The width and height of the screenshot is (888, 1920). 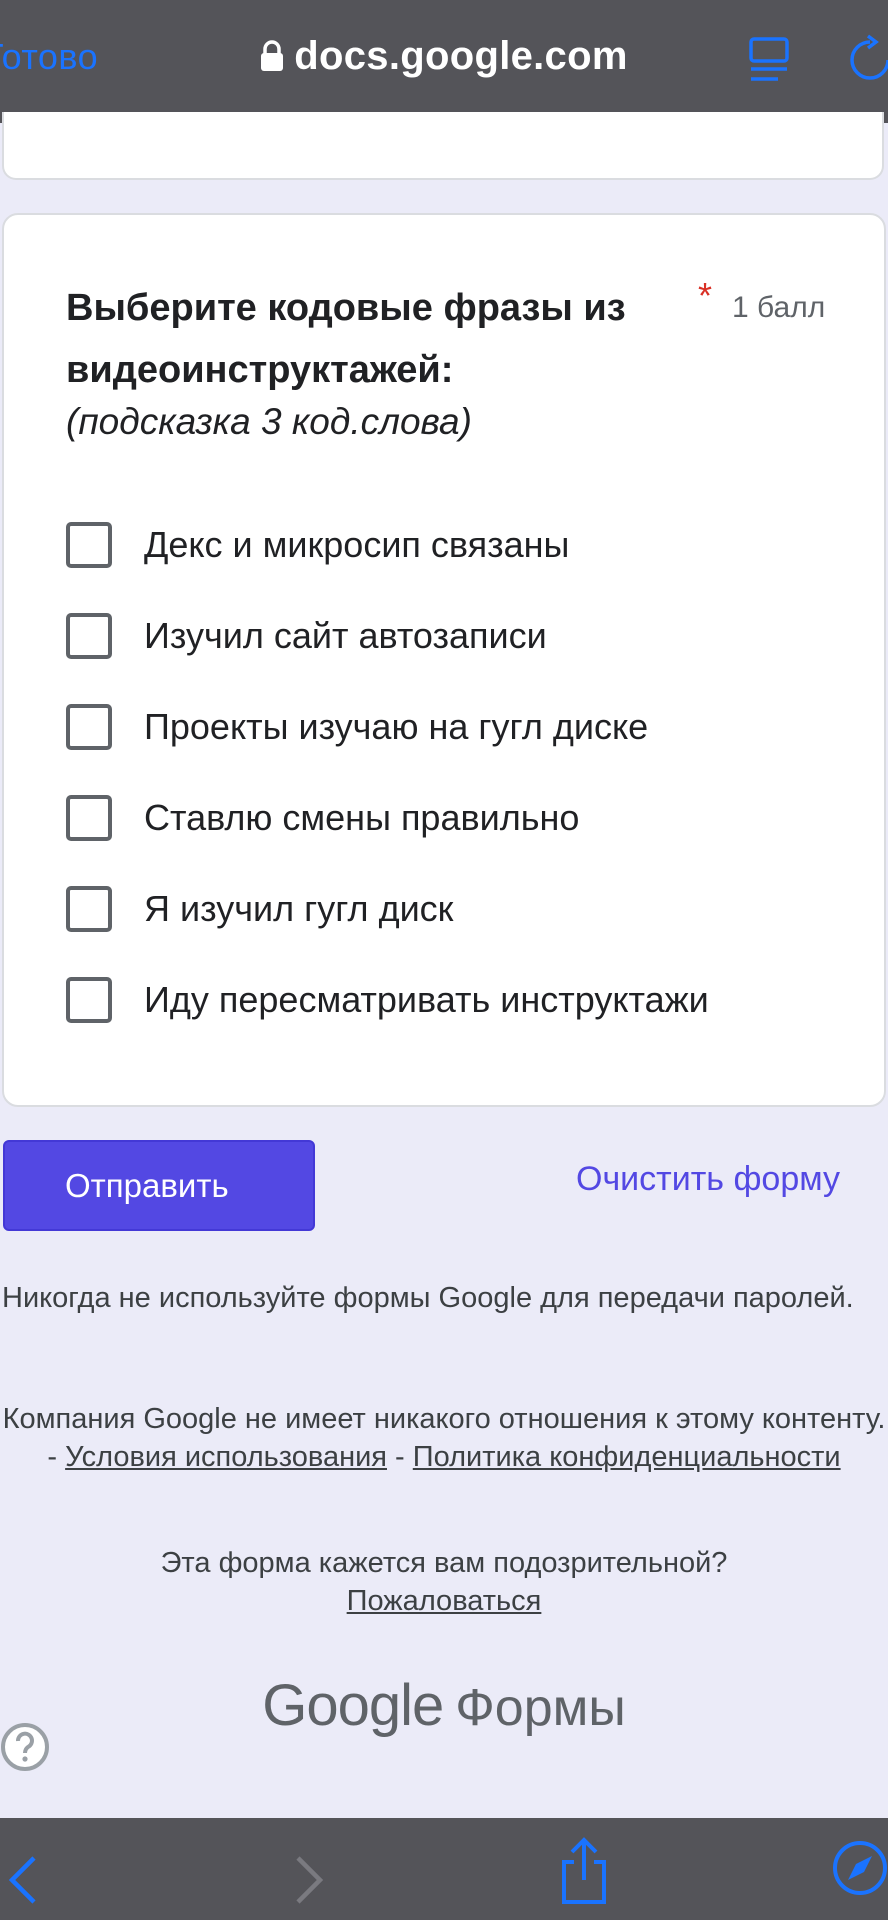 What do you see at coordinates (396, 726) in the screenshot?
I see `option-label: Проекты изучаю на гугл диске` at bounding box center [396, 726].